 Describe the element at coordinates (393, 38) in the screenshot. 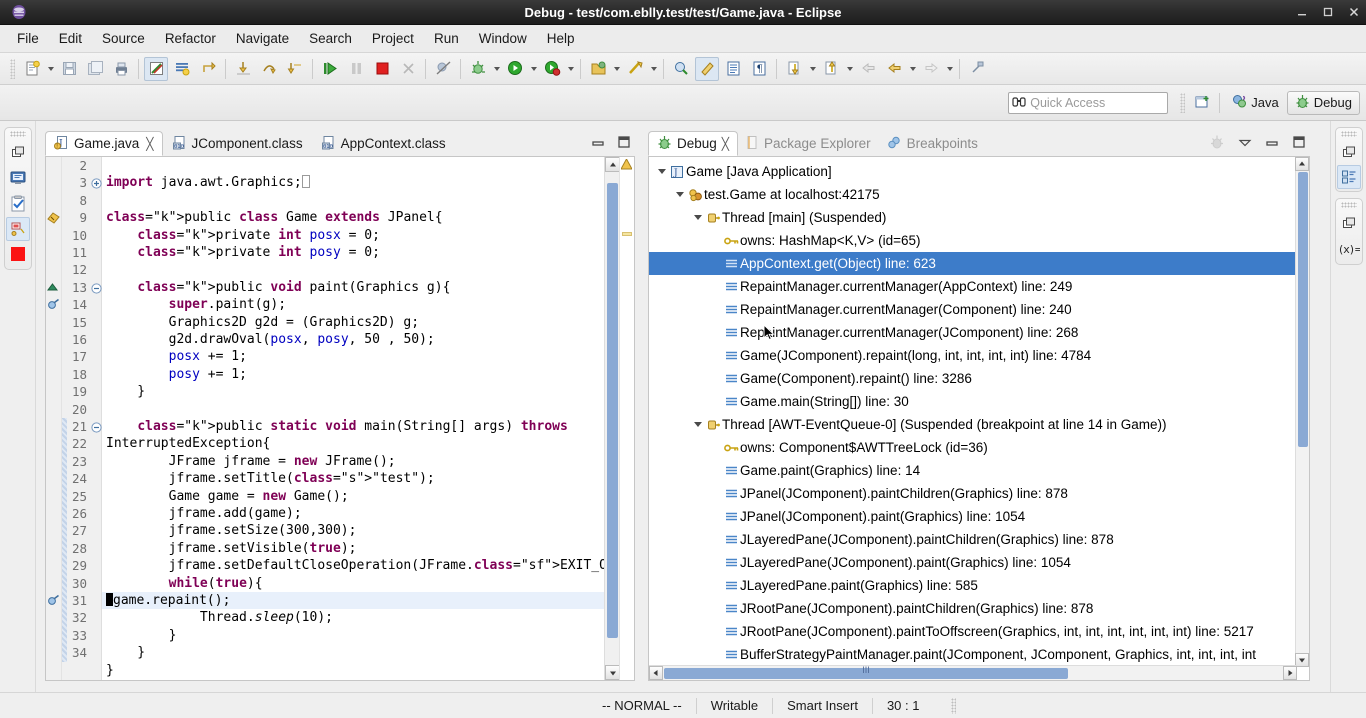

I see `menu-project: Project` at that location.